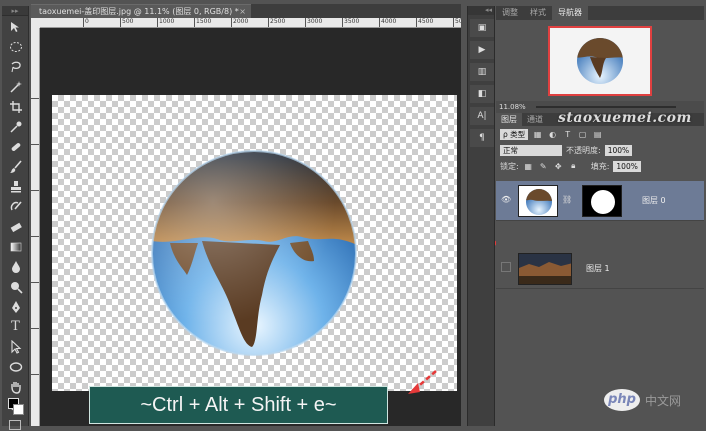 The image size is (706, 431). I want to click on type-icon: T, so click(15, 326).